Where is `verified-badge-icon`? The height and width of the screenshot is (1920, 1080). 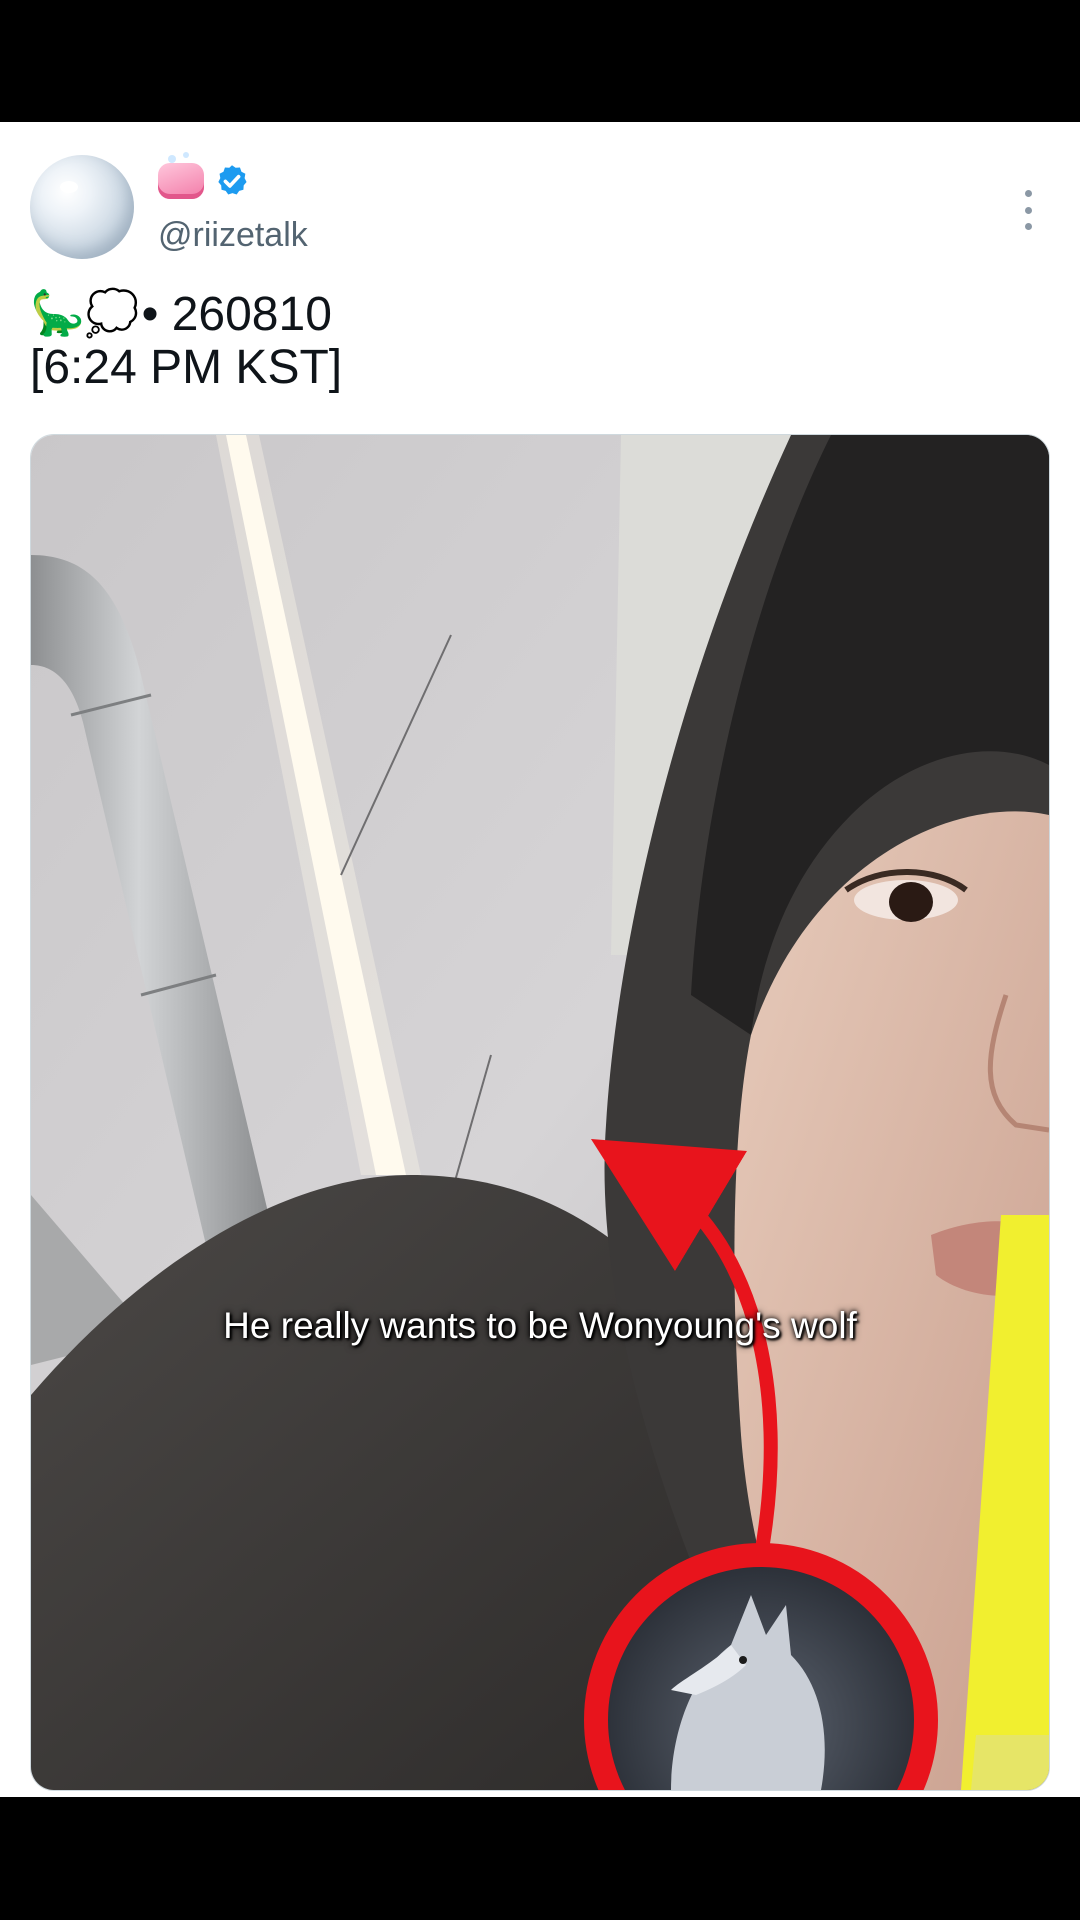
verified-badge-icon is located at coordinates (232, 180).